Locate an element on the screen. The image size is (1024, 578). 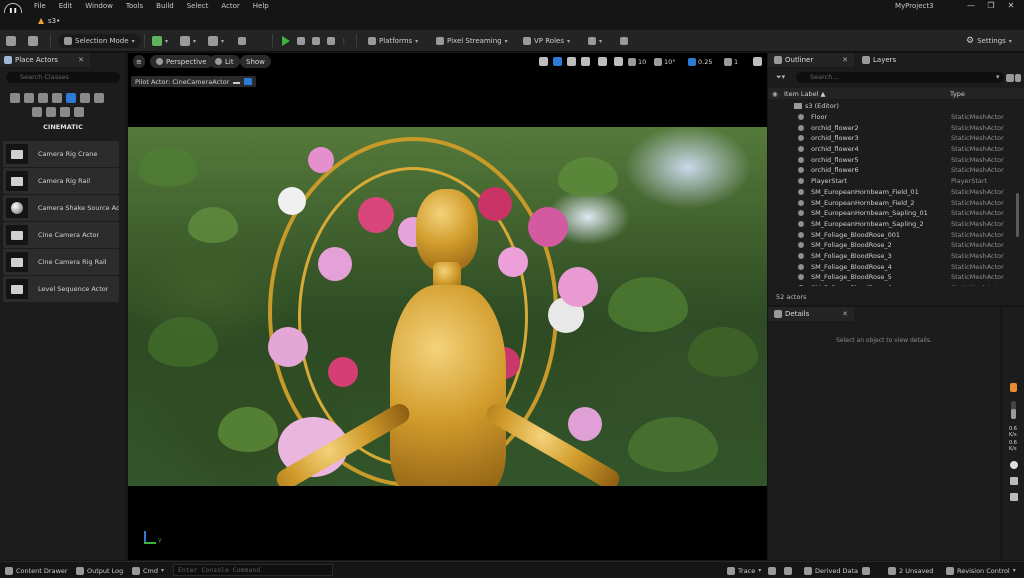
visual-effects-icon is located at coordinates (85, 98).